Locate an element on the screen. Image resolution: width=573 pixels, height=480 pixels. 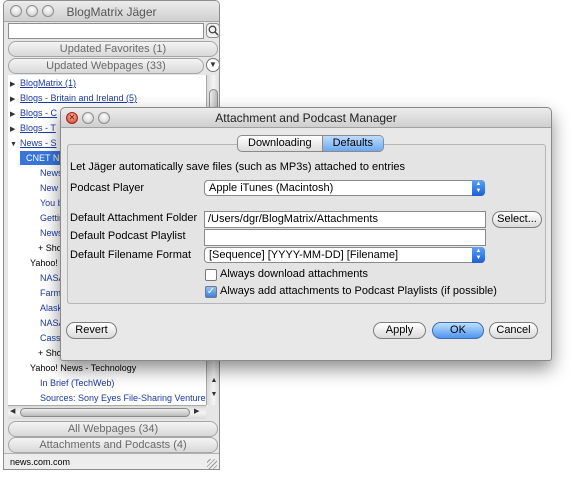
attachment-folder-label: Default Attachment Folder is located at coordinates (134, 218).